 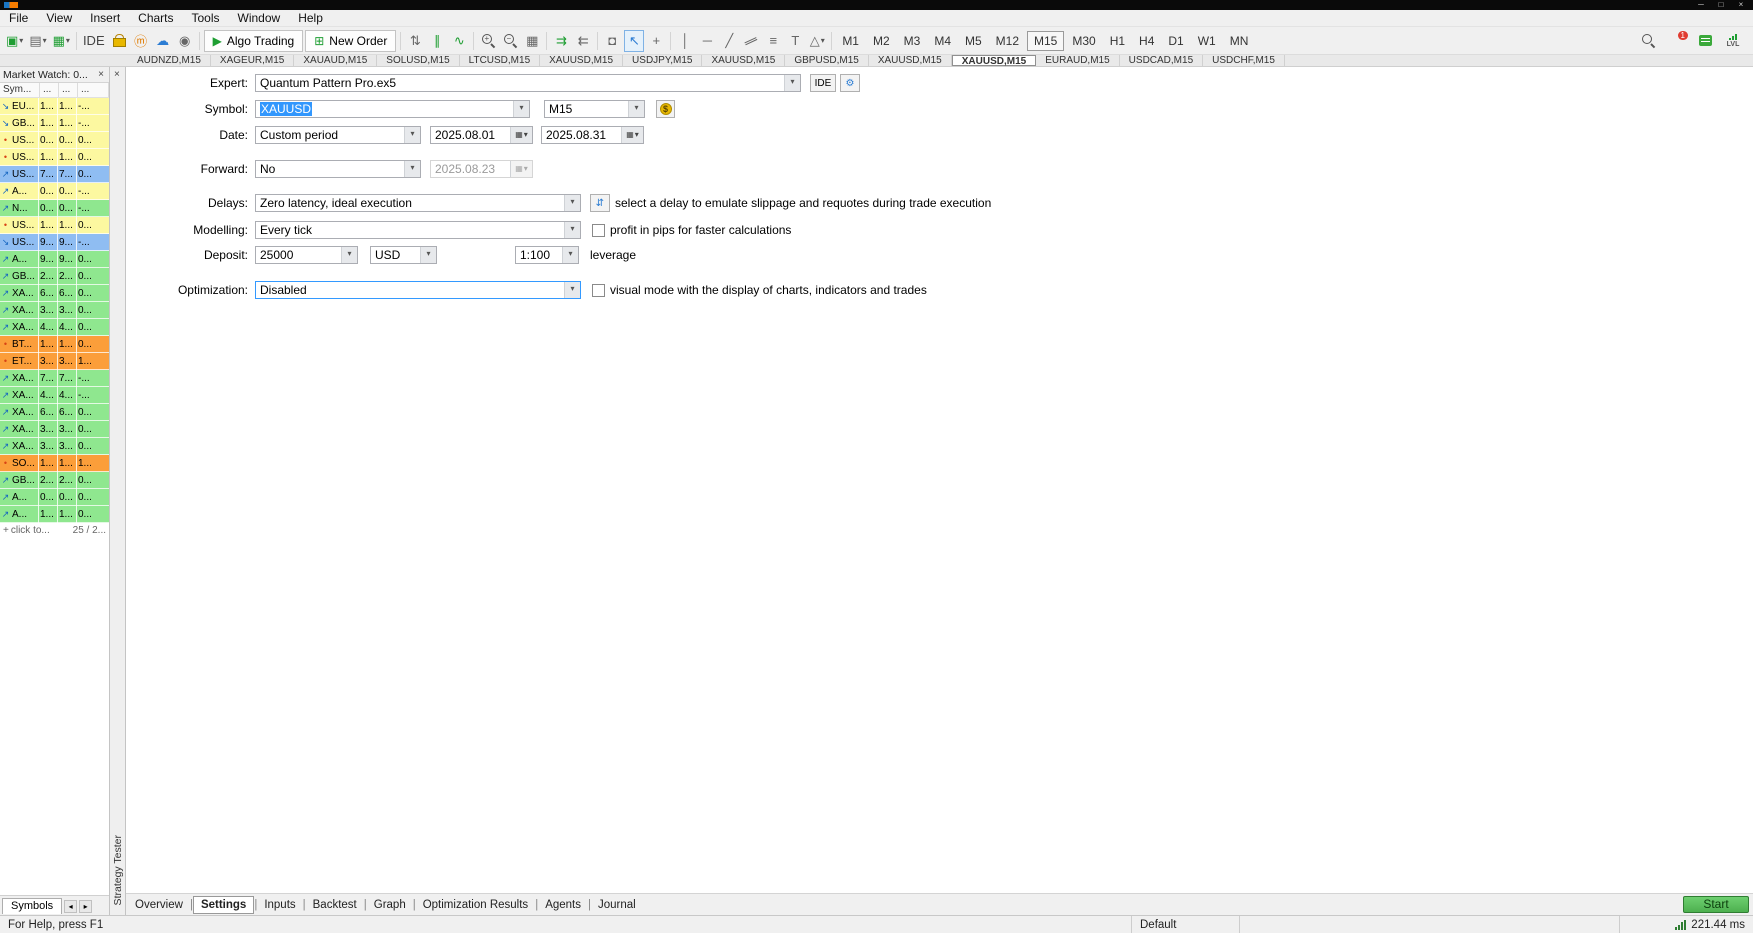 I want to click on timeframe-button-m3: M3, so click(x=912, y=41).